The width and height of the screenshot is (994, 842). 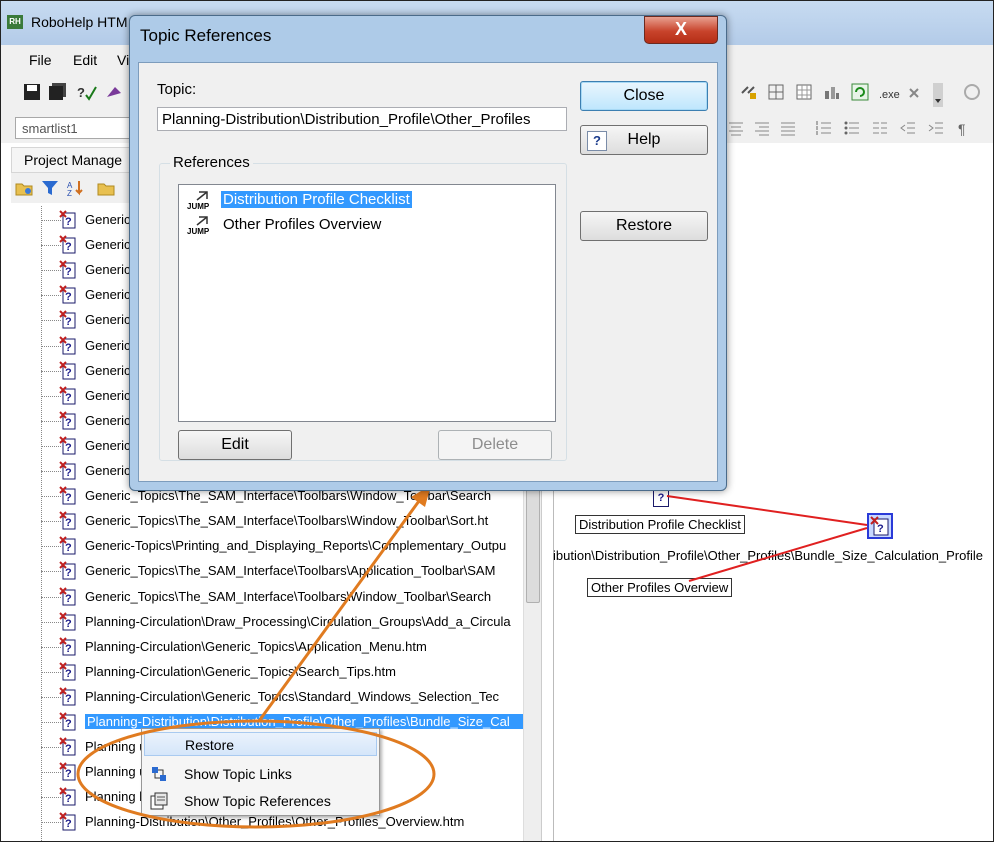 What do you see at coordinates (908, 128) in the screenshot?
I see `decrease-indent-icon` at bounding box center [908, 128].